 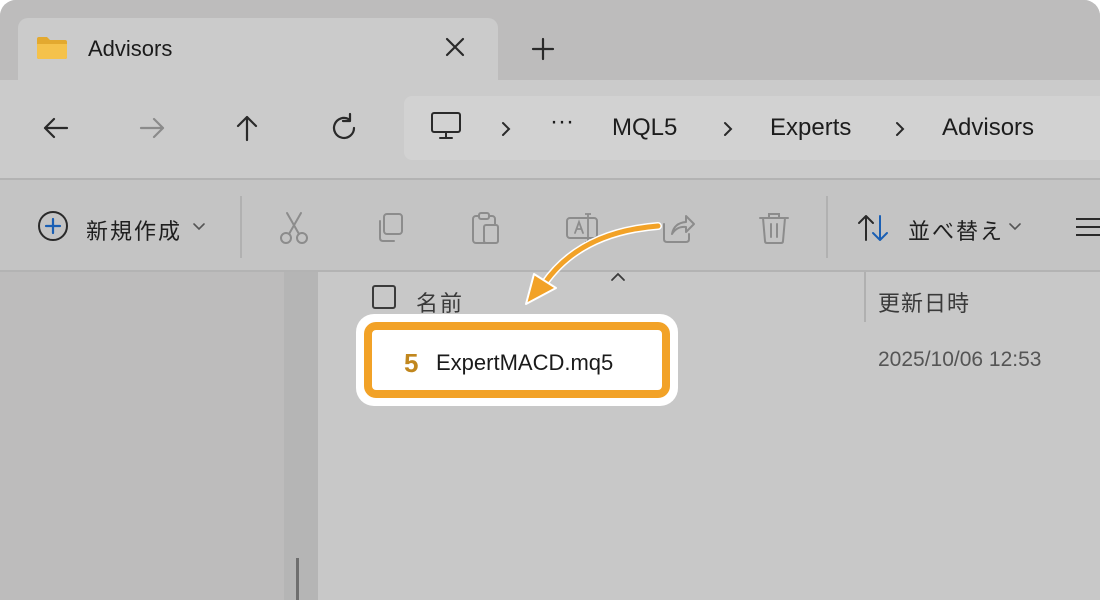 I want to click on breadcrumb-advisors: Advisors, so click(x=988, y=128).